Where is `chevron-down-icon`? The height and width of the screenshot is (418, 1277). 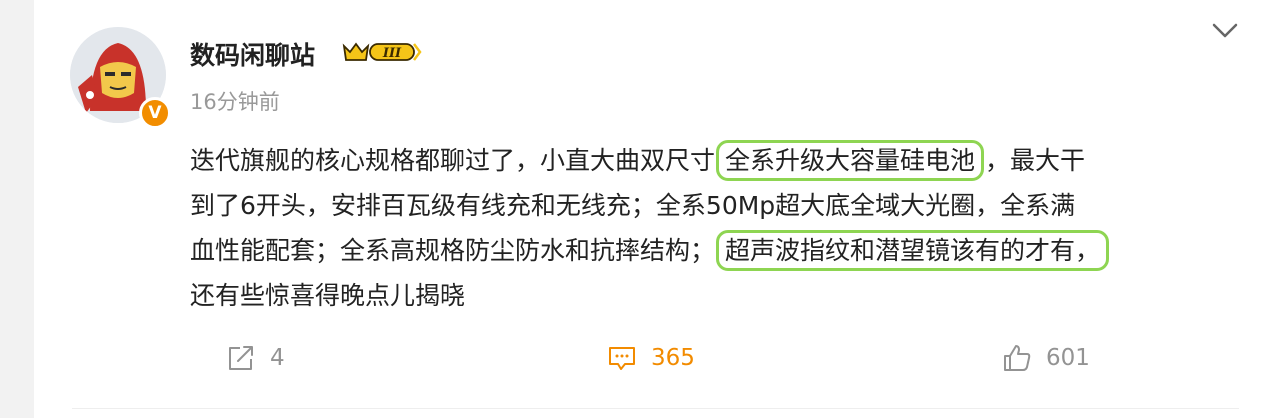 chevron-down-icon is located at coordinates (1225, 31).